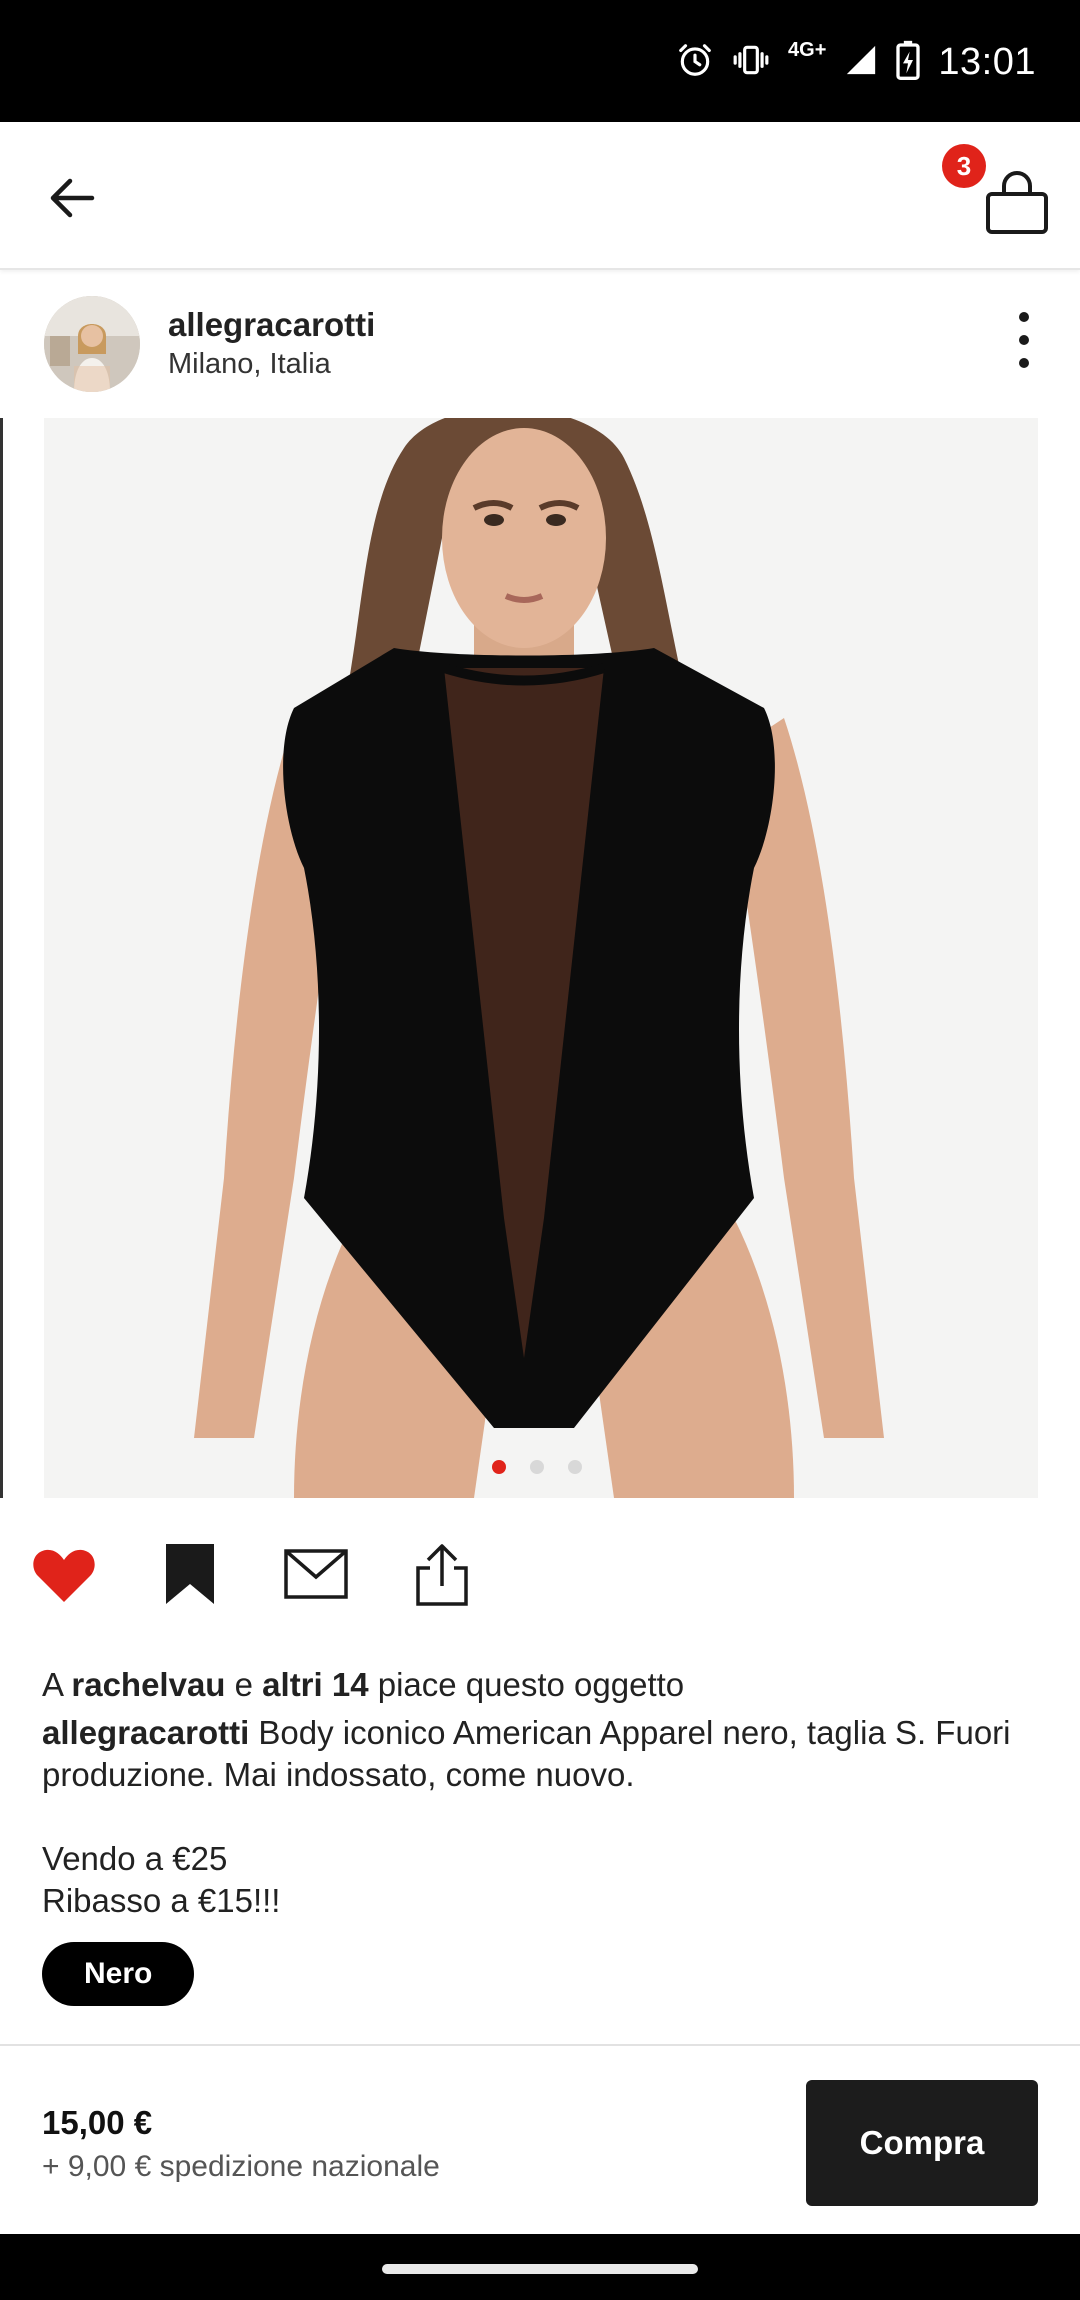  I want to click on color-tag: Nero, so click(118, 1974).